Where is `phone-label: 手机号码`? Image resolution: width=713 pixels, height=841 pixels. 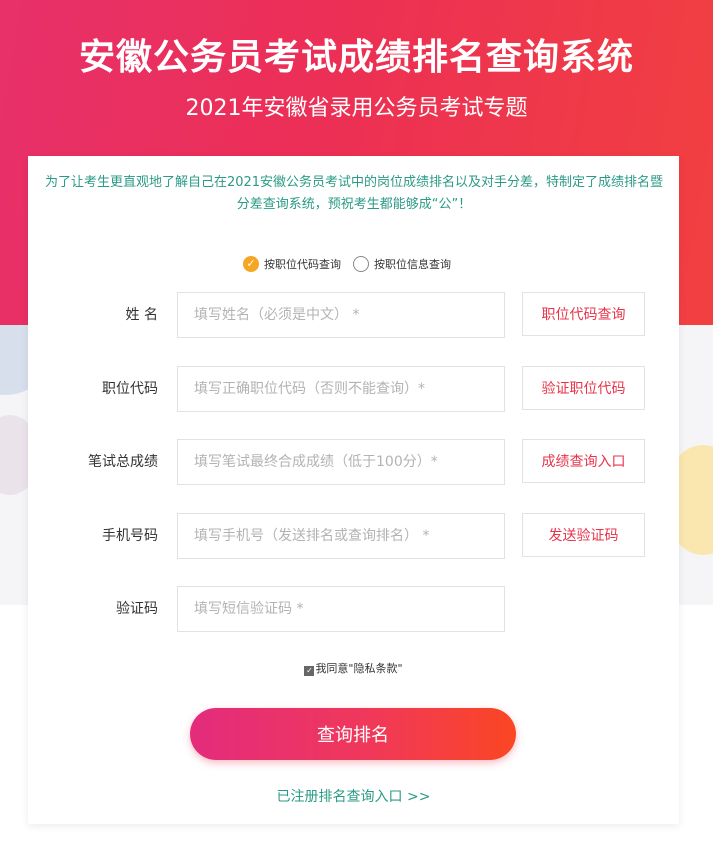
phone-label: 手机号码 is located at coordinates (130, 536).